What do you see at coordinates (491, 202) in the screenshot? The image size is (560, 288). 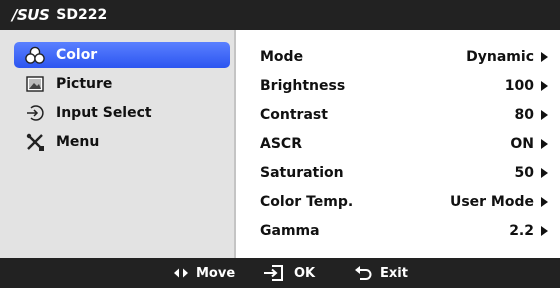 I see `setting-value: User Mode` at bounding box center [491, 202].